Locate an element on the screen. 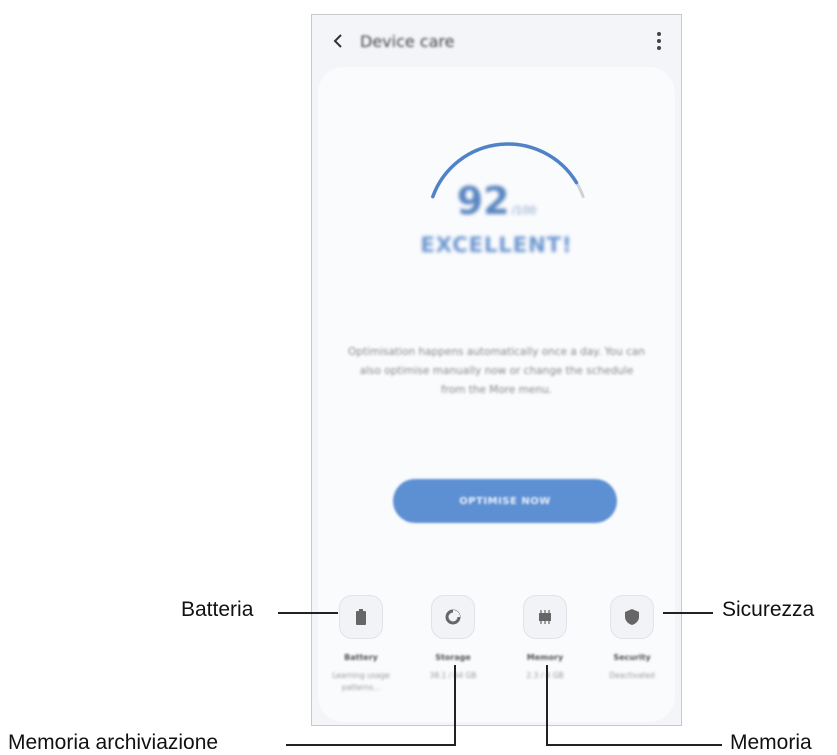 This screenshot has width=837, height=755. shield-icon is located at coordinates (632, 617).